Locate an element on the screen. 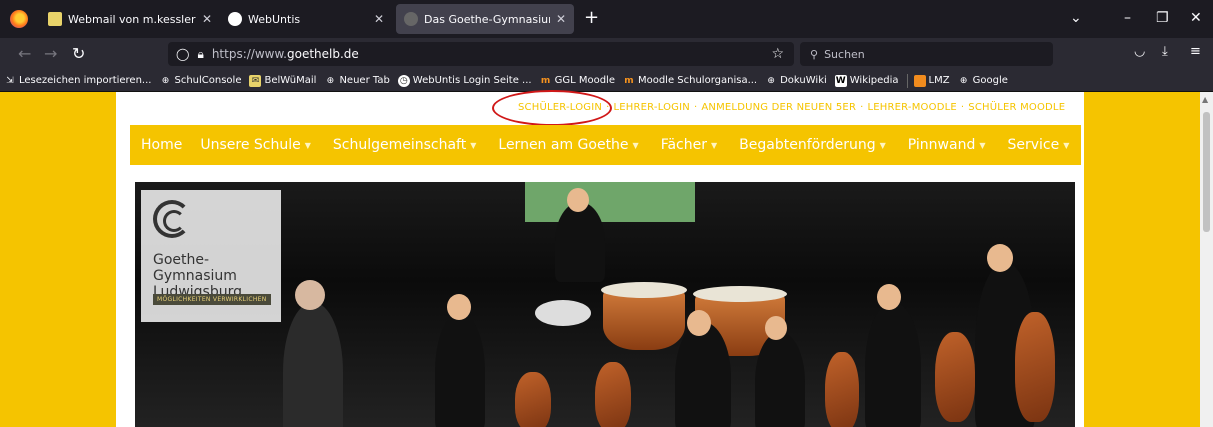 The height and width of the screenshot is (427, 1213). nav-begabtenfoerderung: Begabtenförderung ▼ is located at coordinates (812, 145).